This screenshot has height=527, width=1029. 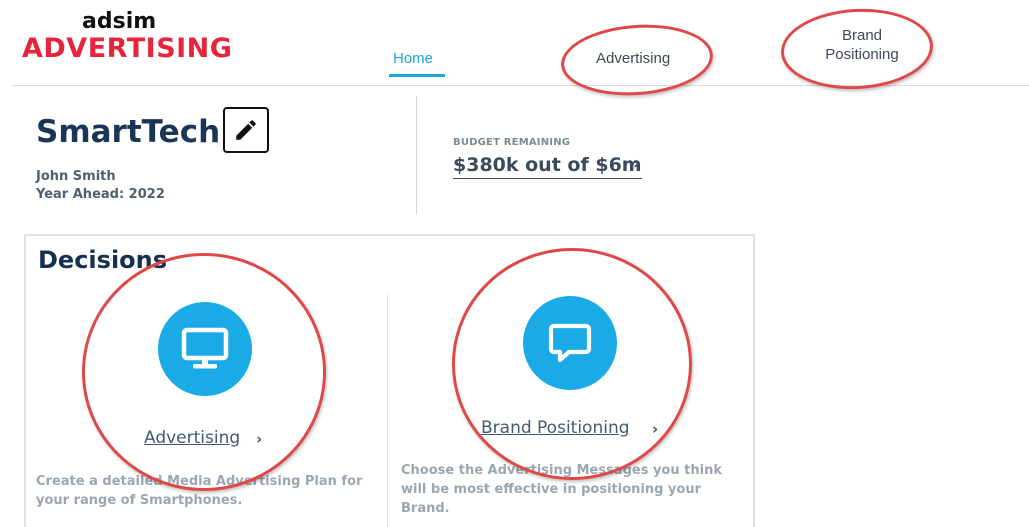 I want to click on brand-positioning-chevron-icon: ›, so click(x=655, y=429).